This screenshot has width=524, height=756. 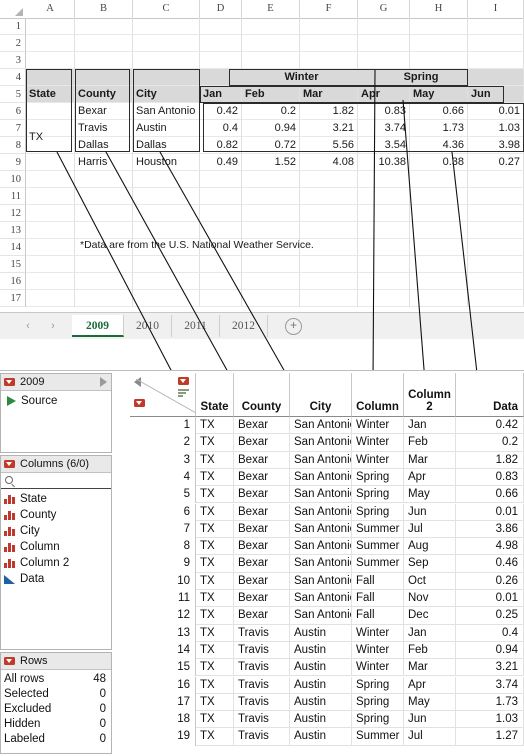 I want to click on table-row: 3 TX Bexar San Antonio Winter Mar 1.82, so click(x=327, y=460).